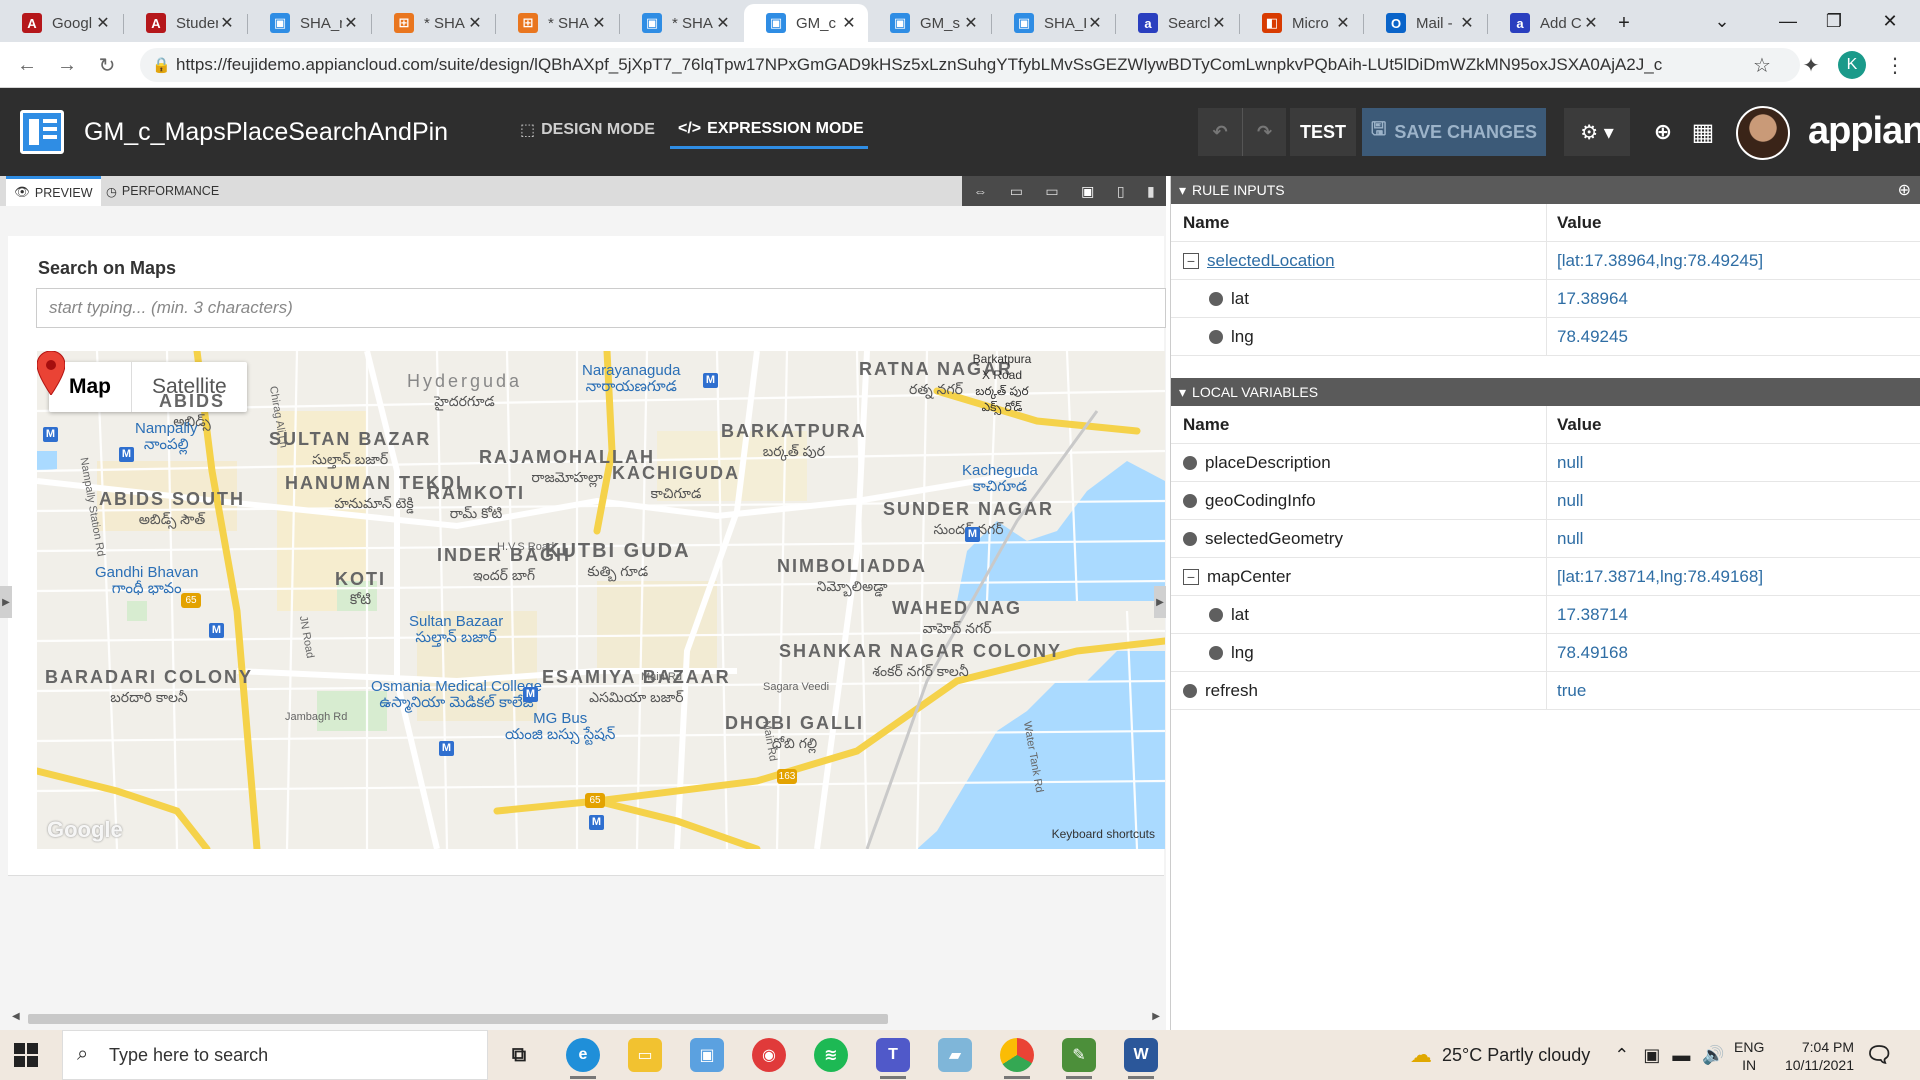 The height and width of the screenshot is (1080, 1920). I want to click on browser-tab: ▣ * SHA ✕, so click(681, 23).